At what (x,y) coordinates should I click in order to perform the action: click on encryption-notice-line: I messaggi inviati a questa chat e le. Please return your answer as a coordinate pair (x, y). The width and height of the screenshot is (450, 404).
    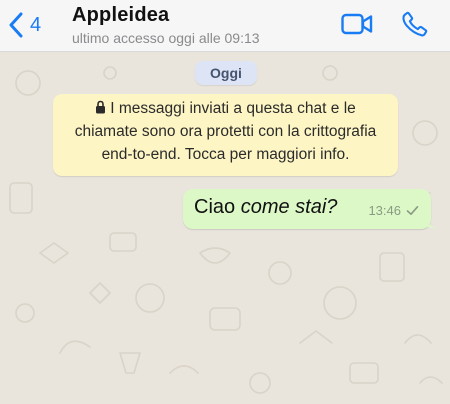
    Looking at the image, I should click on (225, 108).